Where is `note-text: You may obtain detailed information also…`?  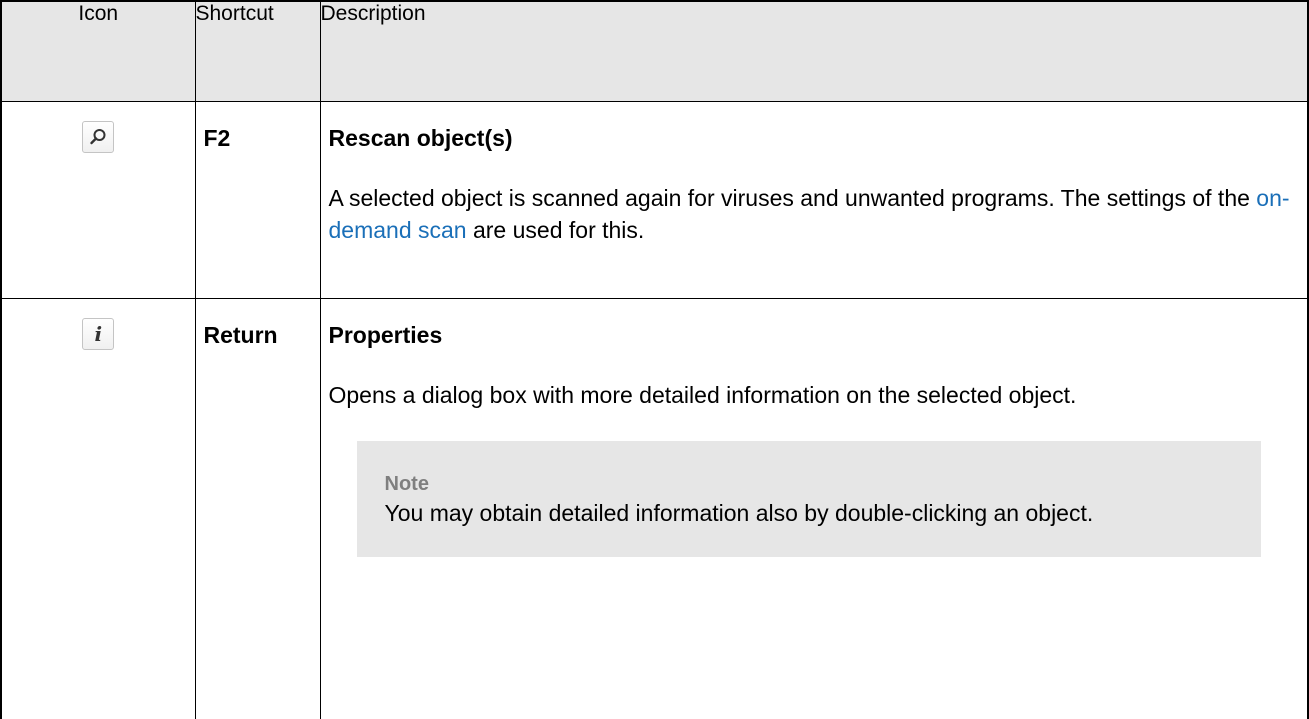 note-text: You may obtain detailed information also… is located at coordinates (739, 512).